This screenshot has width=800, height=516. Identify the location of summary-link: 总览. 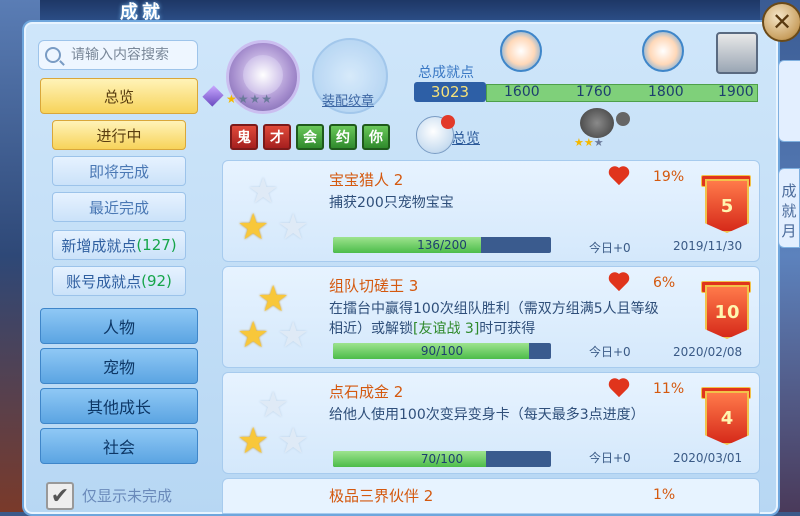
(466, 138).